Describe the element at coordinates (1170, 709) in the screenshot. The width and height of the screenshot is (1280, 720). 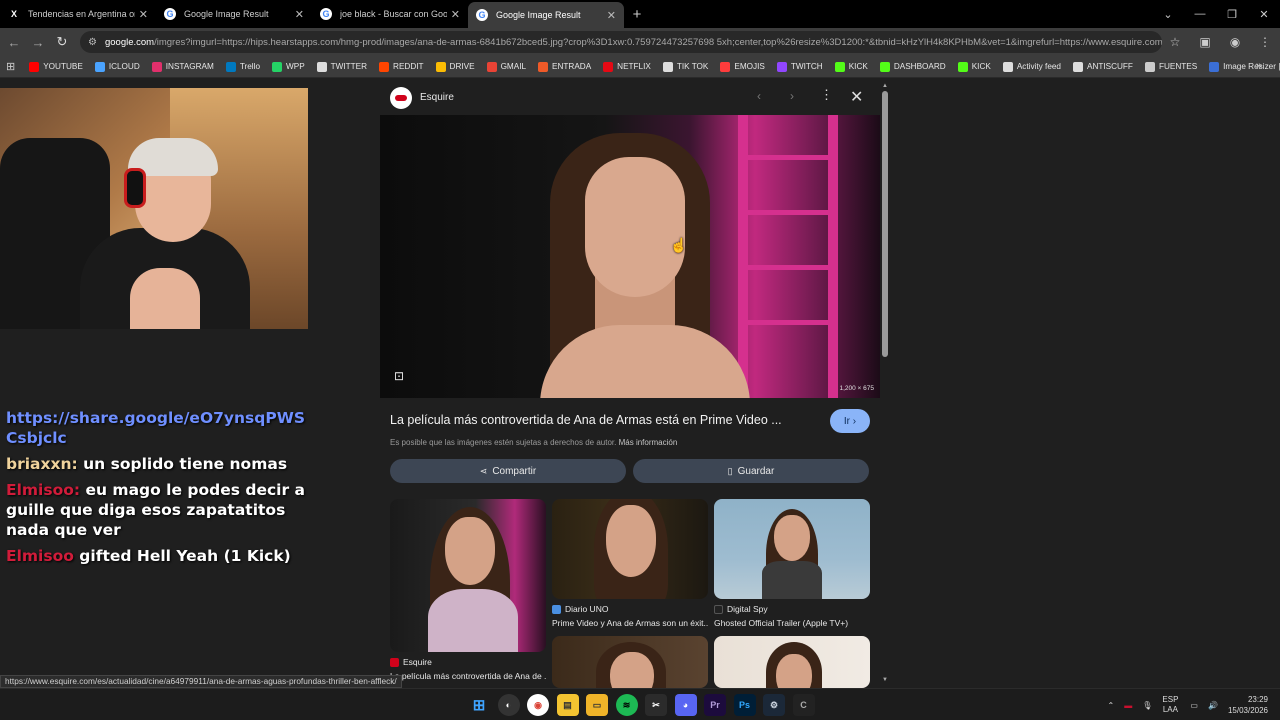
I see `language-layout: LAA` at that location.